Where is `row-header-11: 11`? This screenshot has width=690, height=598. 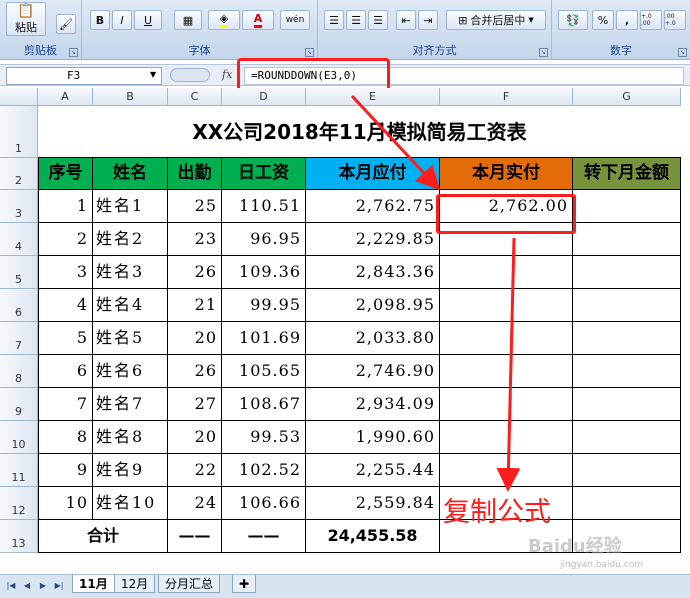 row-header-11: 11 is located at coordinates (19, 470).